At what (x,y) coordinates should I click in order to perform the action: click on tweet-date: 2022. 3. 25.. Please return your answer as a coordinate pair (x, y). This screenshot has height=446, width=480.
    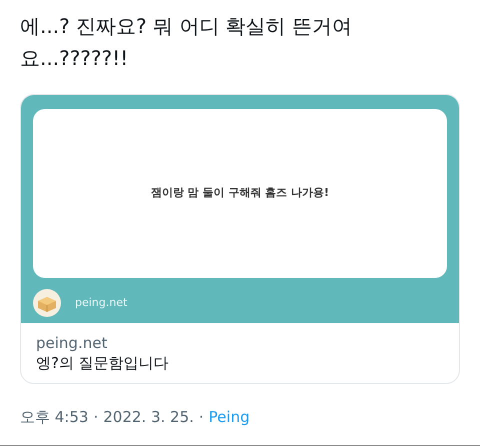
    Looking at the image, I should click on (148, 417).